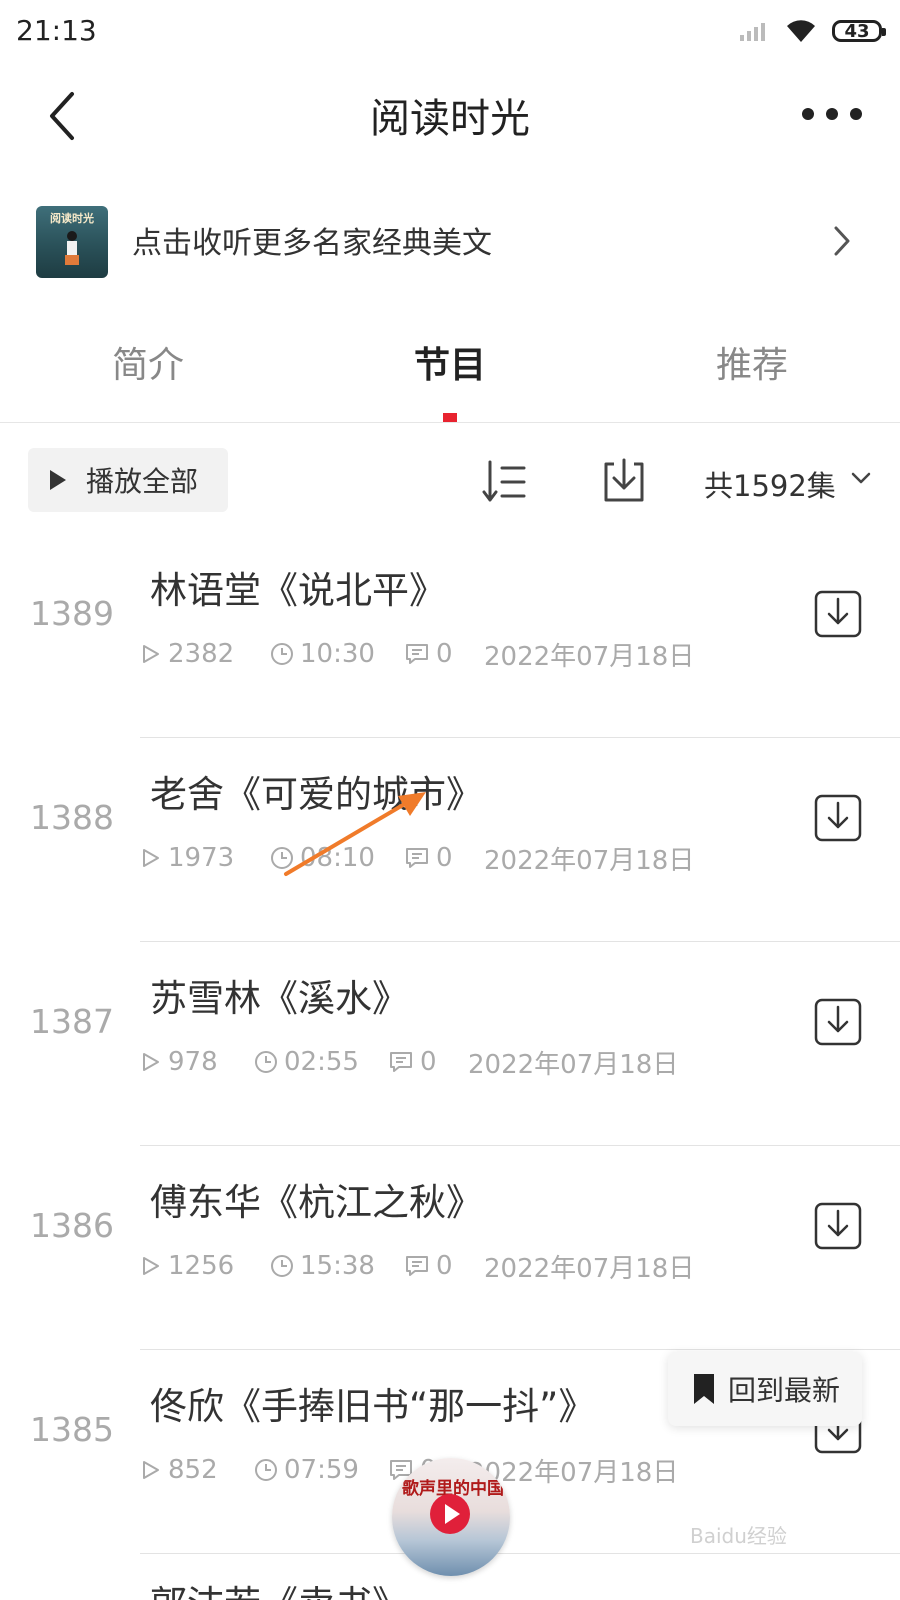  I want to click on episode-meta: 2382 10:30 0 2022年07月18日, so click(417, 654).